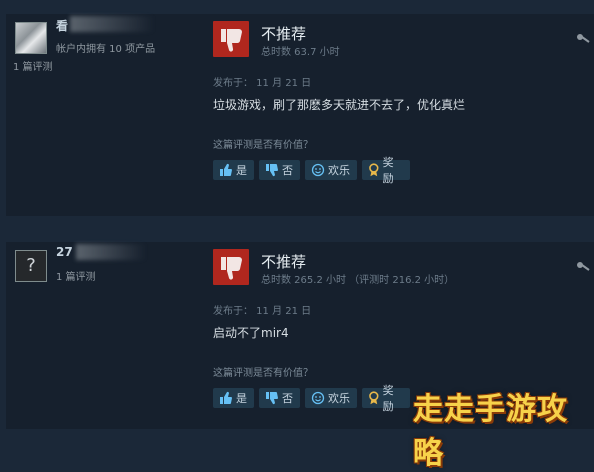  Describe the element at coordinates (64, 252) in the screenshot. I see `user-name: 27` at that location.